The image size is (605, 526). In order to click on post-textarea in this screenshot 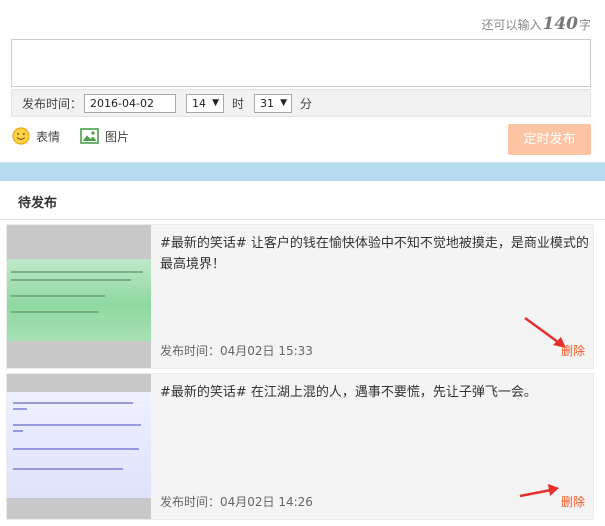, I will do `click(301, 63)`.